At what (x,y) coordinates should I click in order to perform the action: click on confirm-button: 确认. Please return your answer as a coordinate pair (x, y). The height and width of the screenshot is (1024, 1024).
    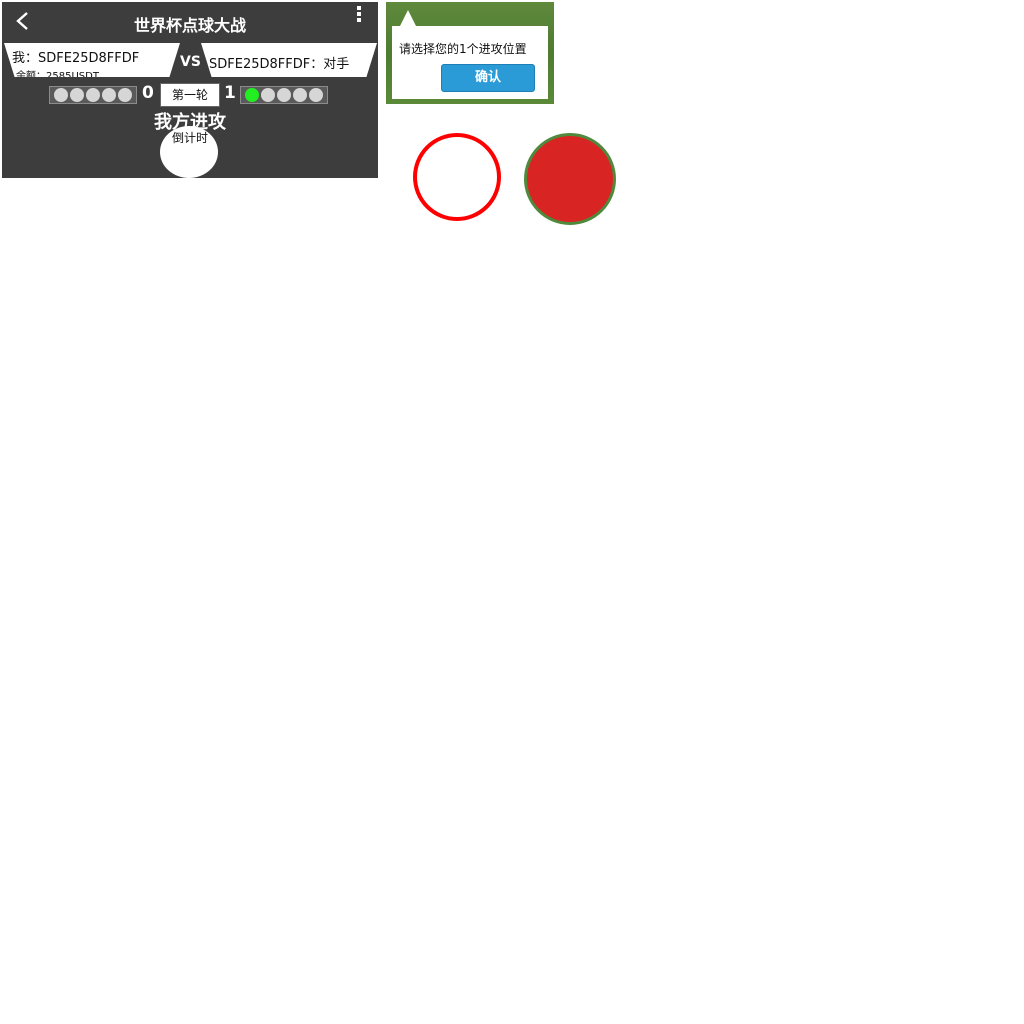
    Looking at the image, I should click on (488, 78).